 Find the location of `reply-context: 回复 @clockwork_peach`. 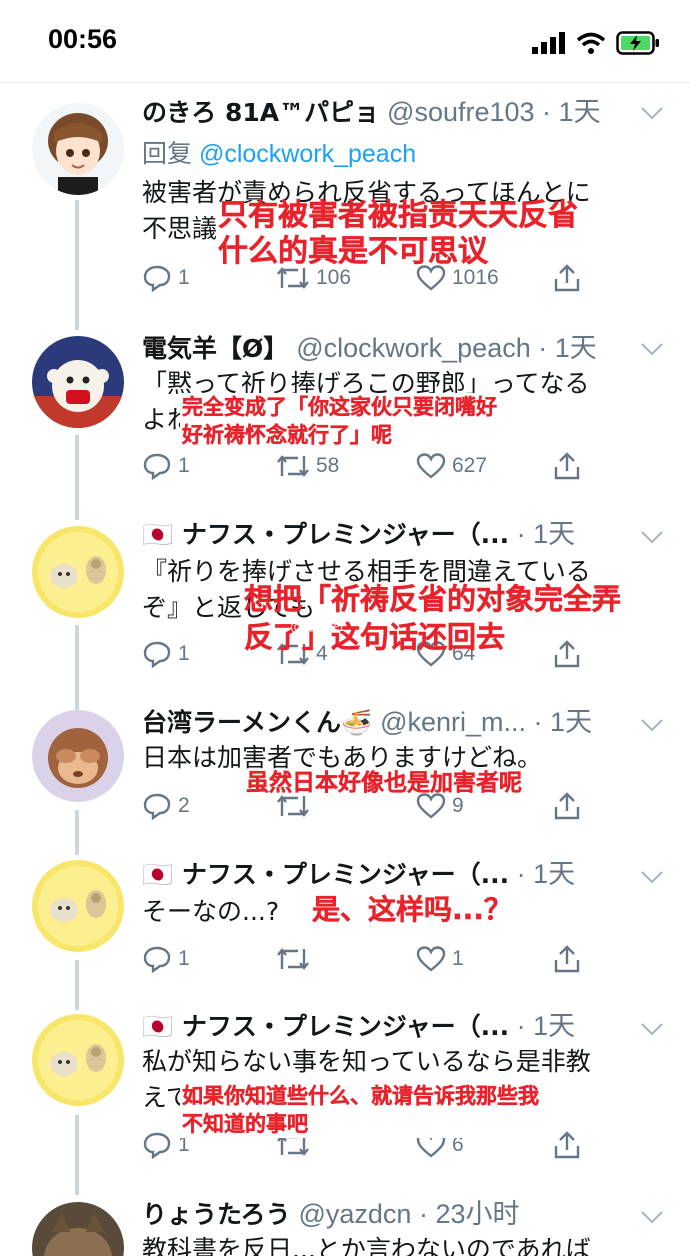

reply-context: 回复 @clockwork_peach is located at coordinates (279, 152).